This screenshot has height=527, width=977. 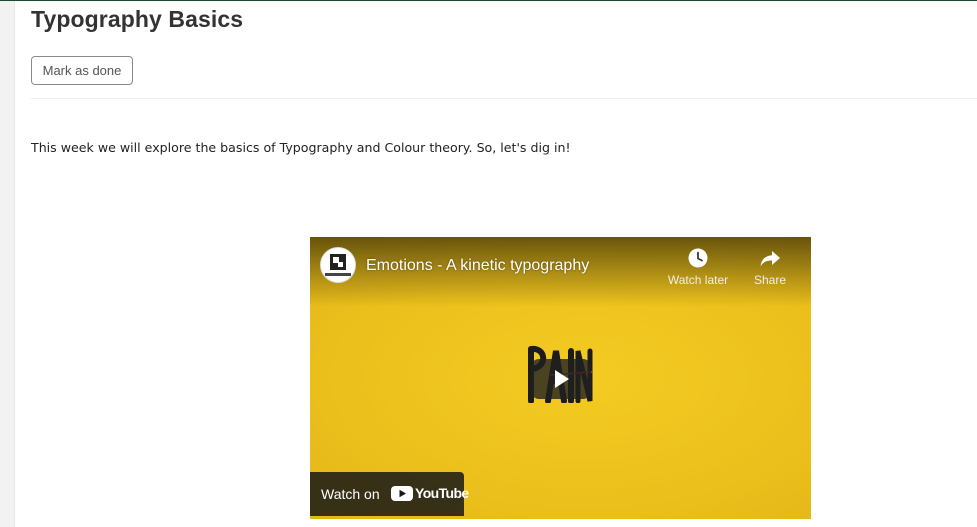 I want to click on left-rail, so click(x=7, y=264).